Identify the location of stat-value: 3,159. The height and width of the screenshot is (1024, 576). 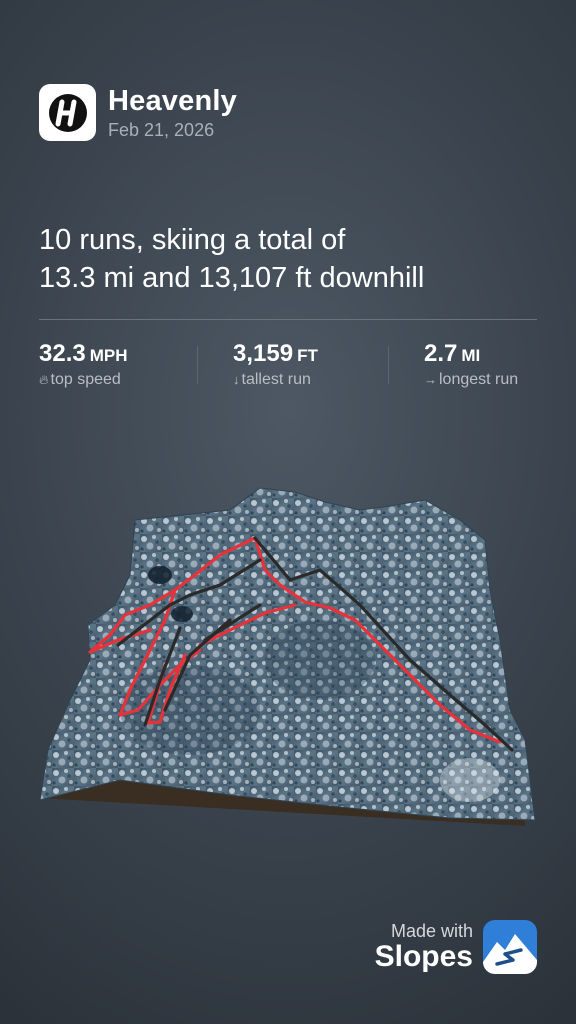
(263, 353).